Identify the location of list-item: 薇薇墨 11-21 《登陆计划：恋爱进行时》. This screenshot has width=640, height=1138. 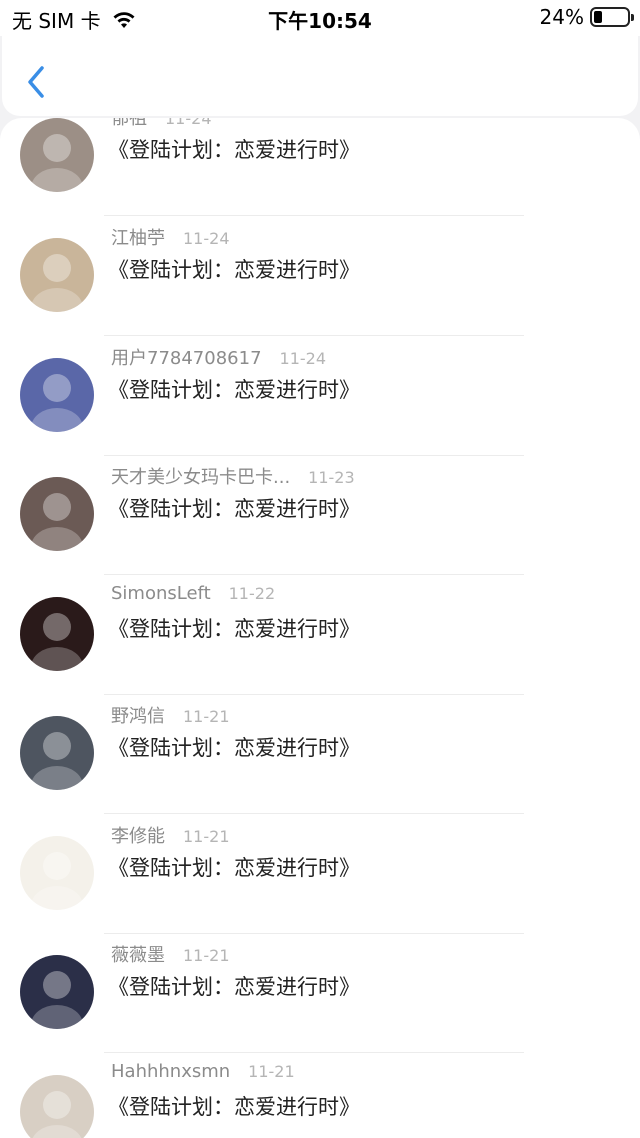
(320, 993).